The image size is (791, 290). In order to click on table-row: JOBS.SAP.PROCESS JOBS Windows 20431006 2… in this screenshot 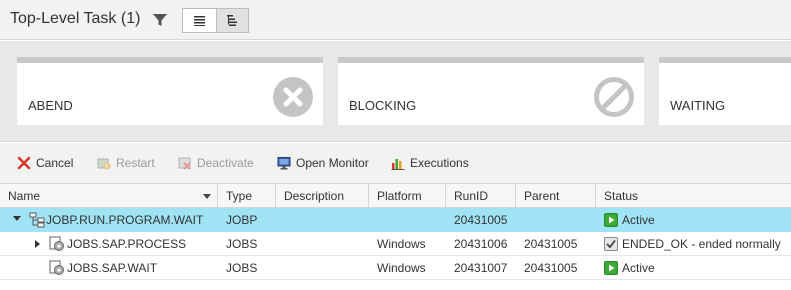, I will do `click(395, 244)`.